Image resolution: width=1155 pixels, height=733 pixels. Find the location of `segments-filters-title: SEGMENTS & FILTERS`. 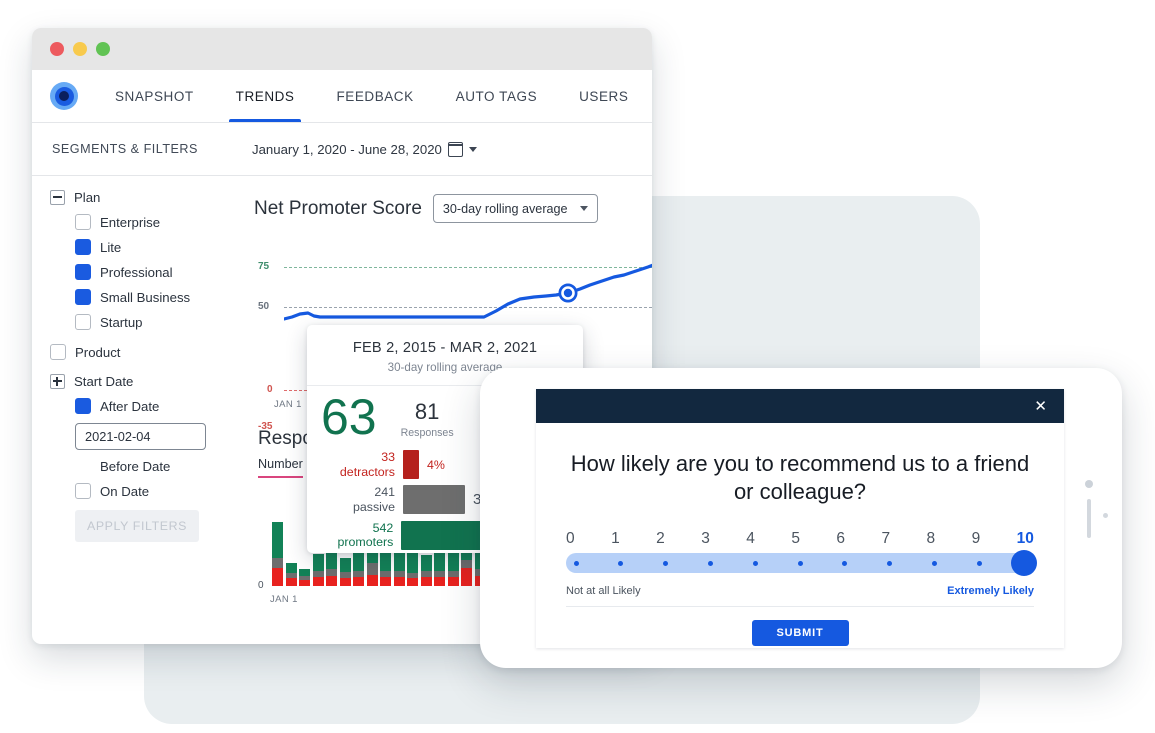

segments-filters-title: SEGMENTS & FILTERS is located at coordinates (125, 149).